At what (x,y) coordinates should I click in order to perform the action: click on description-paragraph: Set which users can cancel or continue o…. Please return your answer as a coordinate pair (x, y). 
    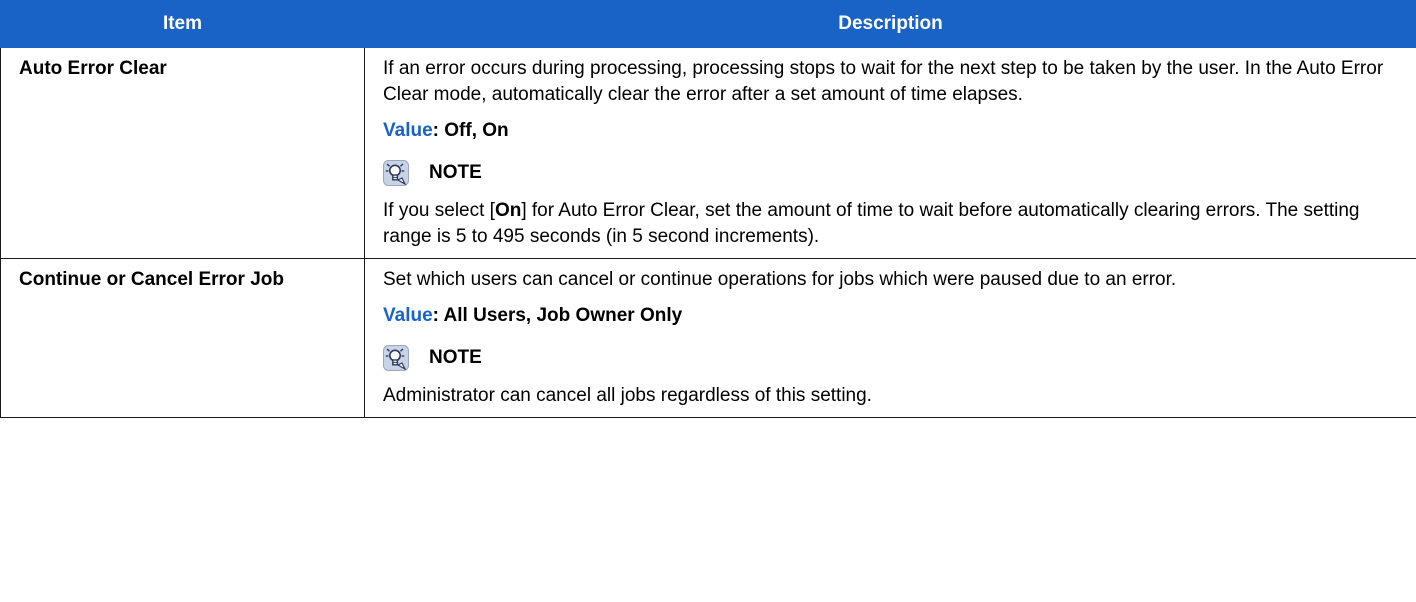
    Looking at the image, I should click on (780, 279).